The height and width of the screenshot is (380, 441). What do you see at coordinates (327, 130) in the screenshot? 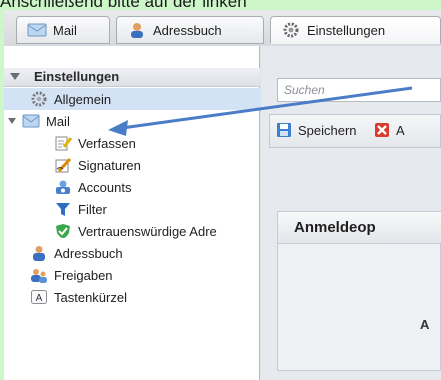
I see `save-button-label: Speichern` at bounding box center [327, 130].